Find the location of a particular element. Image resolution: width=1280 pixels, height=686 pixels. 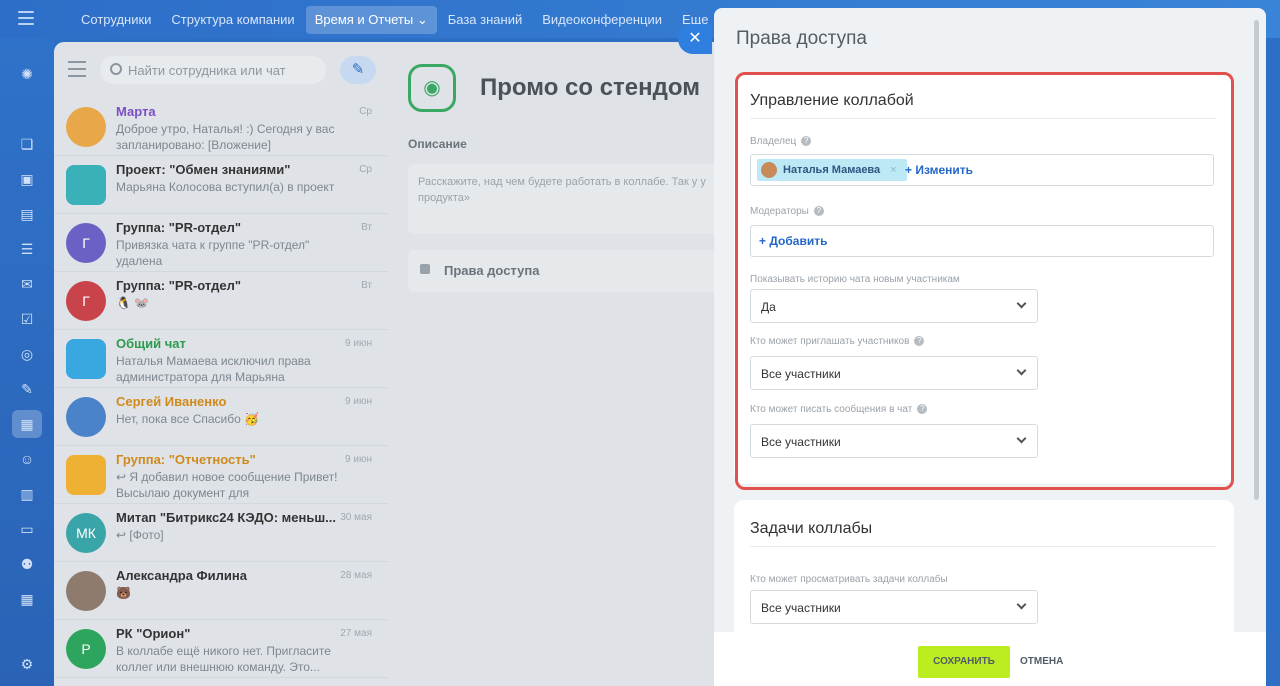

chat-last-message: Нет, пока все Спасибо 🥳 is located at coordinates (188, 419).